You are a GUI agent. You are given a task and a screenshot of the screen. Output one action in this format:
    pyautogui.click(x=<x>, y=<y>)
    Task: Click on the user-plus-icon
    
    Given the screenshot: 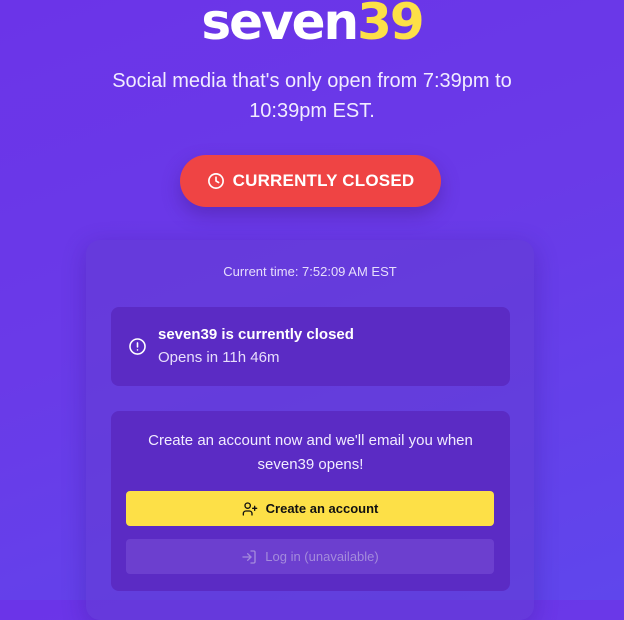 What is the action you would take?
    pyautogui.click(x=250, y=509)
    